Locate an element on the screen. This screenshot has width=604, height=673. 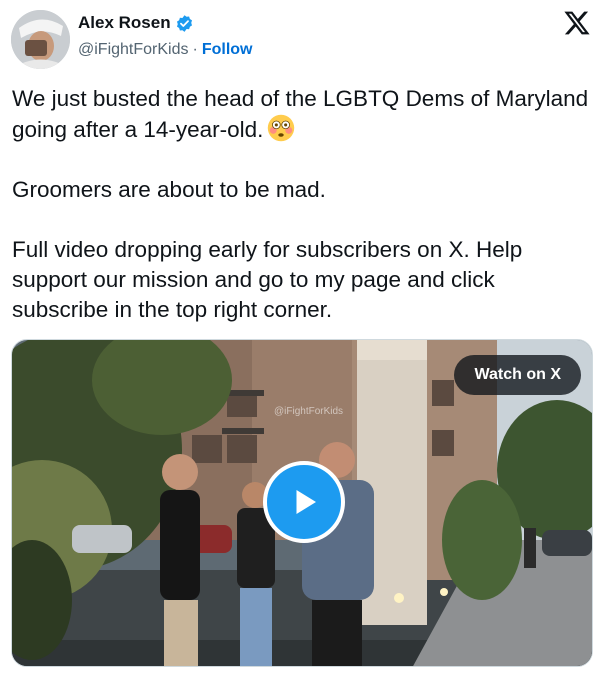
video-watermark: @iFightForKids is located at coordinates (309, 411).